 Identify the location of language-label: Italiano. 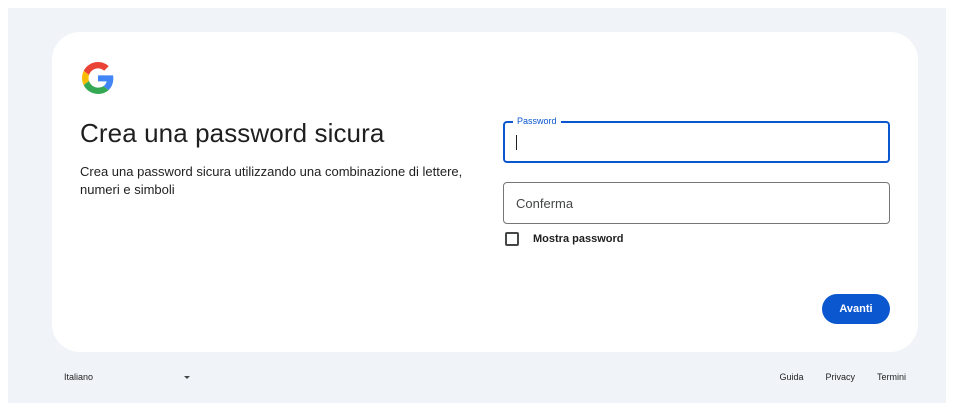
(79, 377).